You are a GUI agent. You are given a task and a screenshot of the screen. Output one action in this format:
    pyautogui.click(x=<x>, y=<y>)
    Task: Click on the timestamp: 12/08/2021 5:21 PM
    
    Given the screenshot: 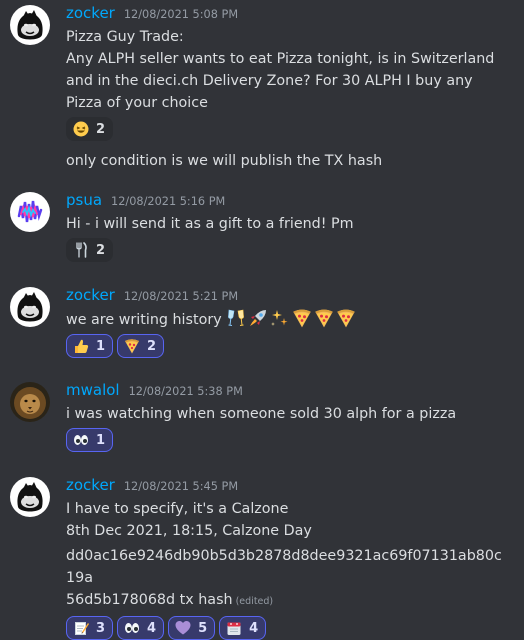 What is the action you would take?
    pyautogui.click(x=181, y=296)
    